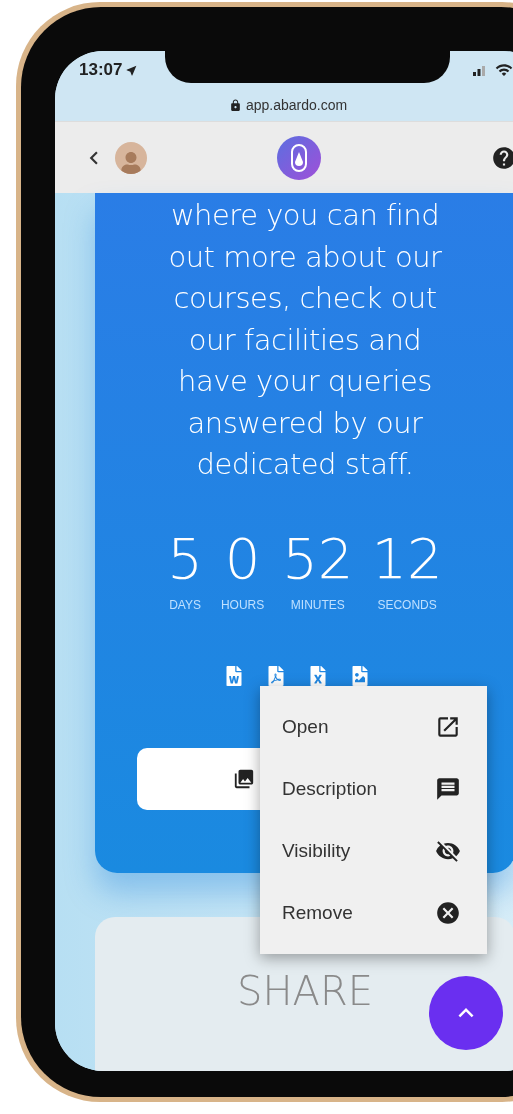  I want to click on lock-icon, so click(235, 105).